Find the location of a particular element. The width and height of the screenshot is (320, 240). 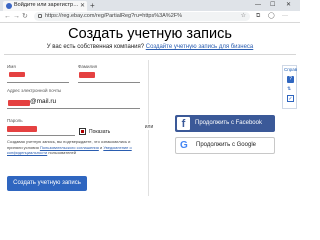

browser-tab: Войдите или зарегистр… ✕ is located at coordinates (45, 6).